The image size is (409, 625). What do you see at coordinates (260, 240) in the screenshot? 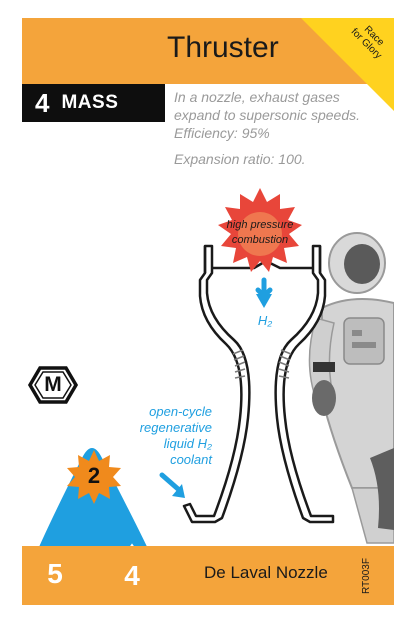
I see `combustion-label-line2: combustion` at bounding box center [260, 240].